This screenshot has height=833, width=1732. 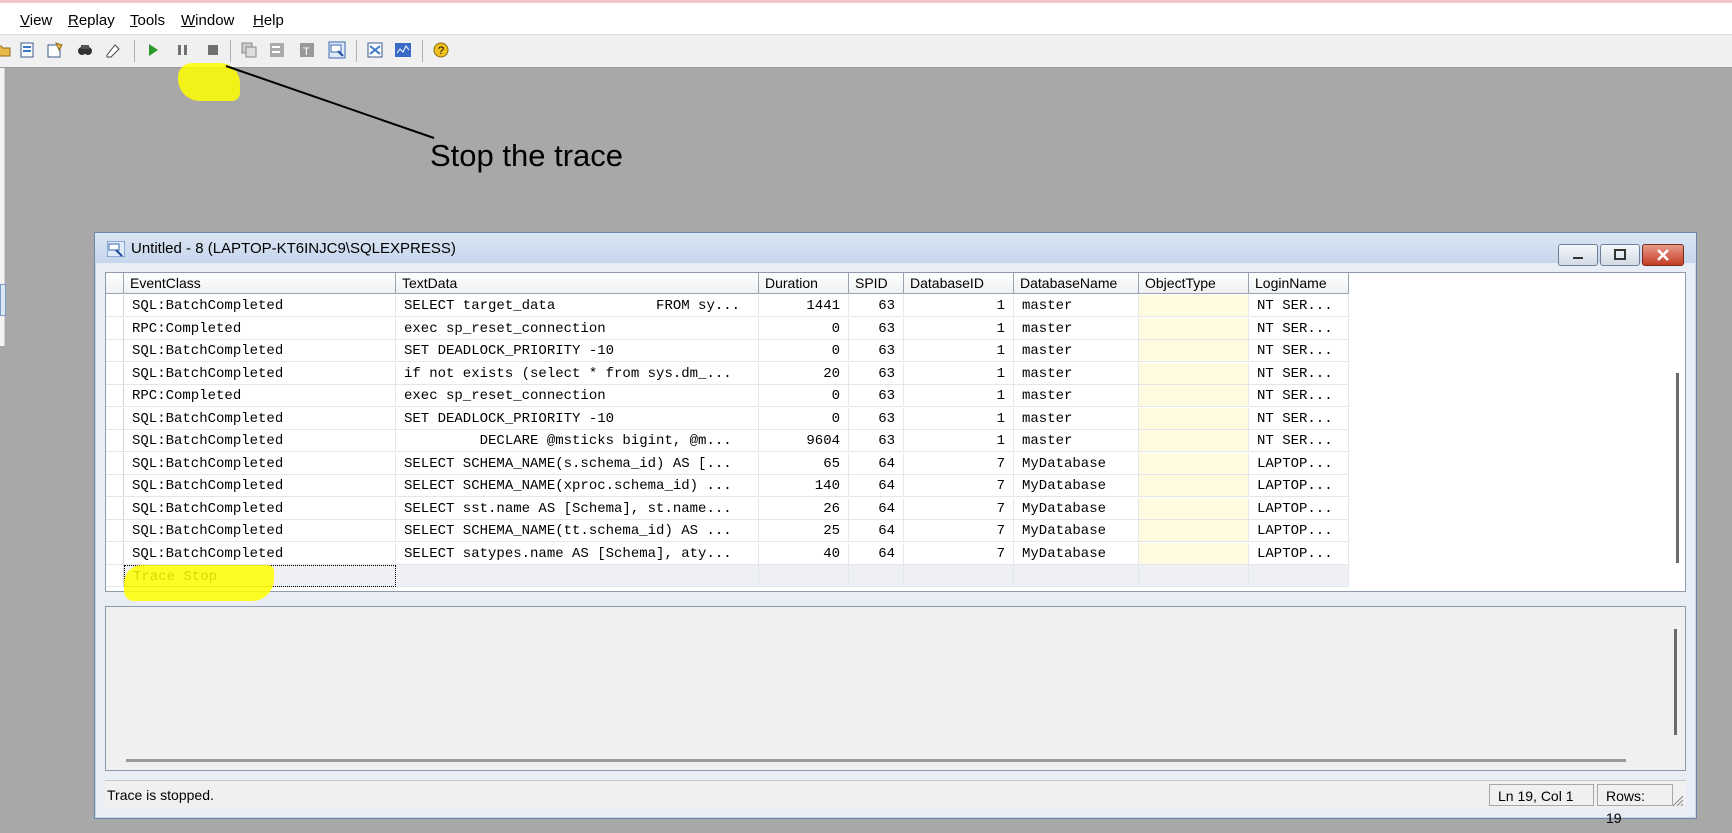 I want to click on resize-grip-icon, so click(x=1677, y=800).